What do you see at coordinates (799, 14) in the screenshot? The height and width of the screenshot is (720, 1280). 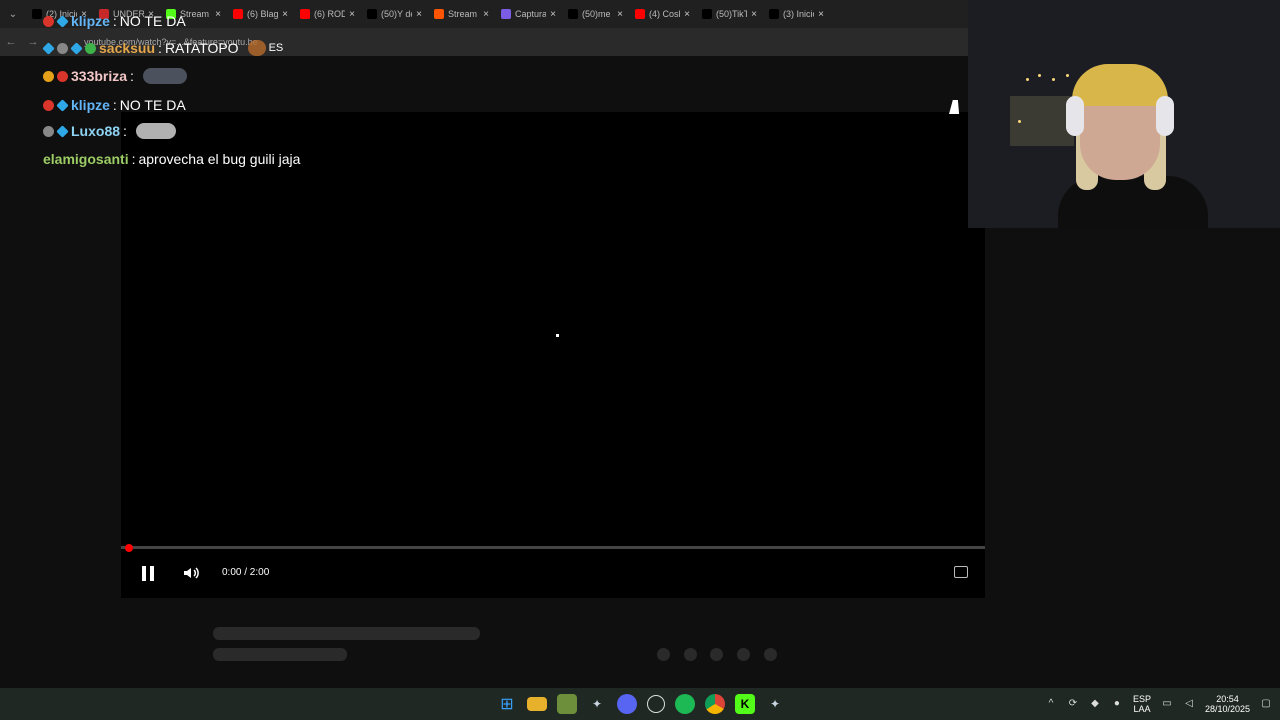 I see `tab-title: (3) Inicio` at bounding box center [799, 14].